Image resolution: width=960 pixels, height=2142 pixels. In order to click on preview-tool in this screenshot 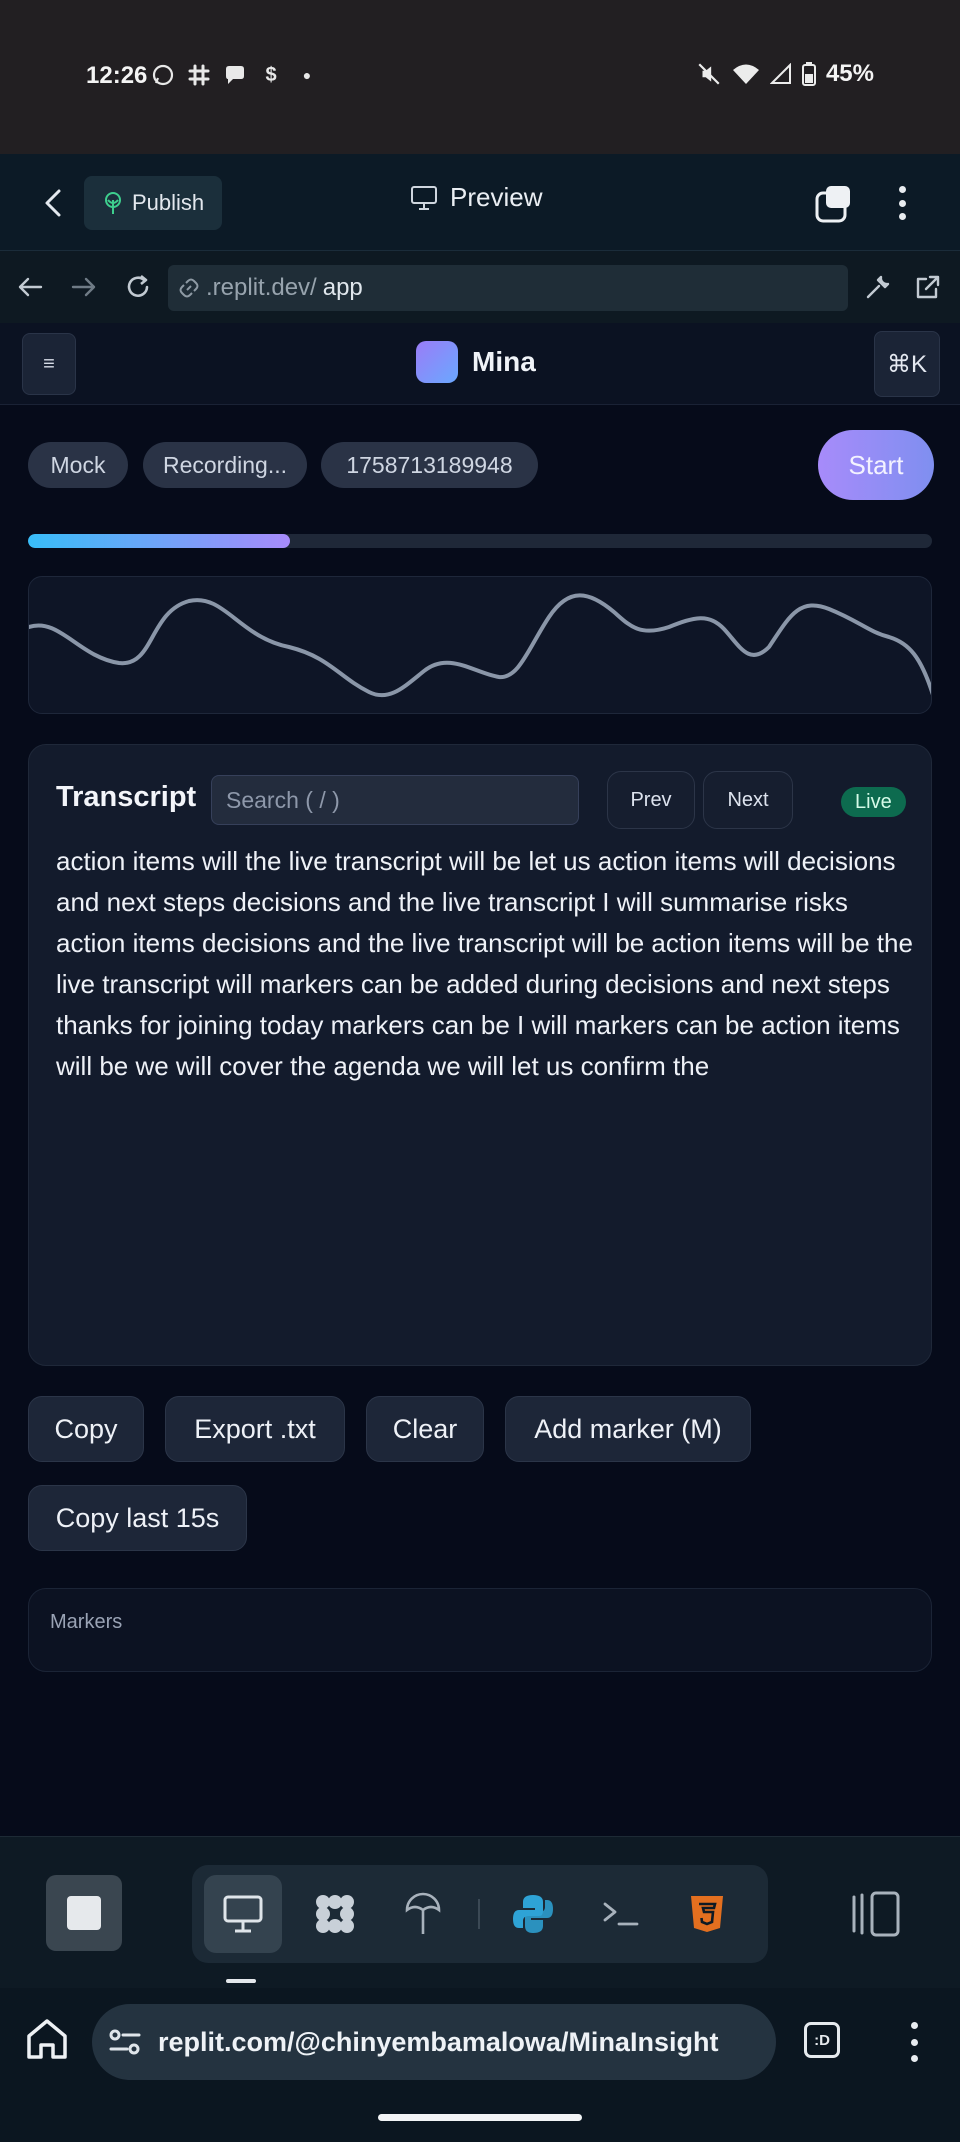, I will do `click(243, 1914)`.